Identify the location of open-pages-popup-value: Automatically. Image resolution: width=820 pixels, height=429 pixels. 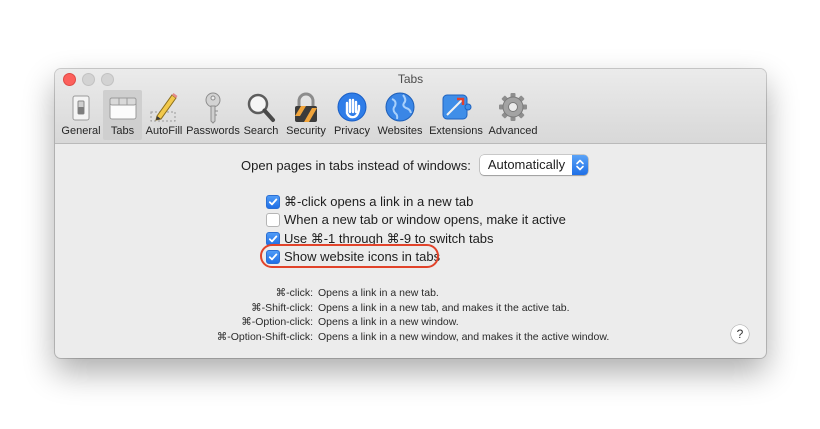
(526, 164).